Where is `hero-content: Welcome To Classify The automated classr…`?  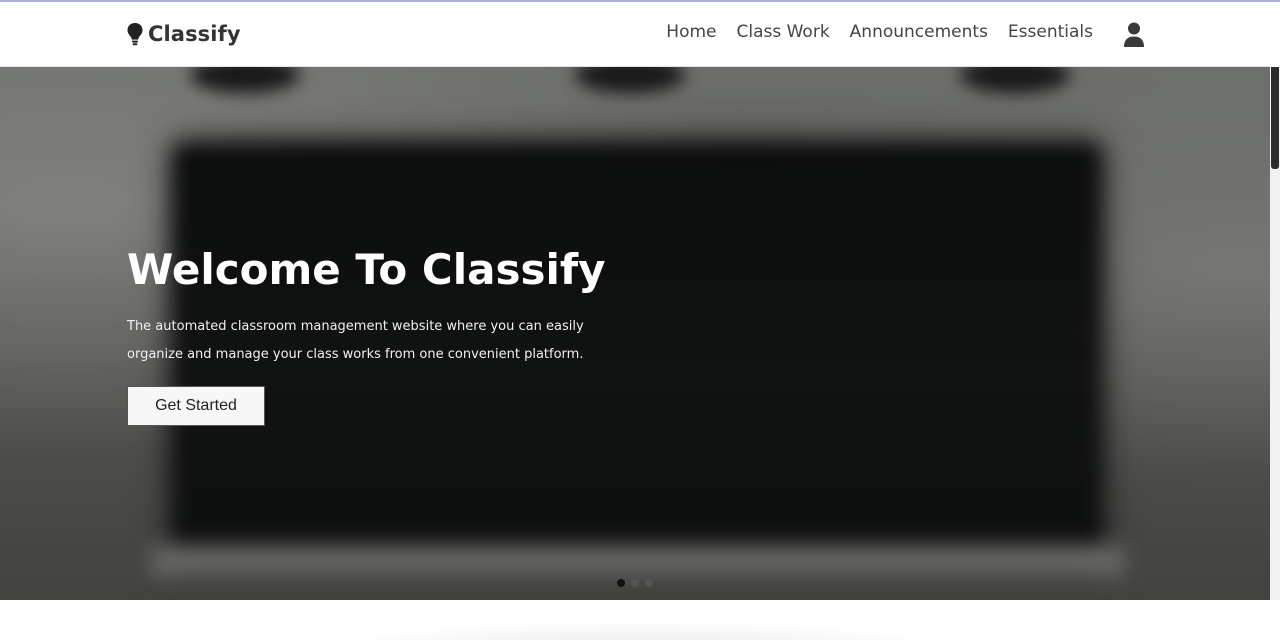
hero-content: Welcome To Classify The automated classr… is located at coordinates (366, 336).